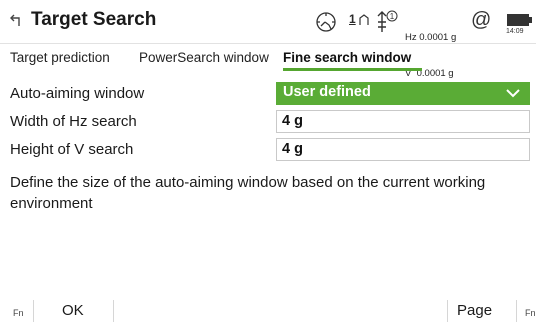 The height and width of the screenshot is (325, 536). Describe the element at coordinates (352, 19) in the screenshot. I see `face-number: 1` at that location.